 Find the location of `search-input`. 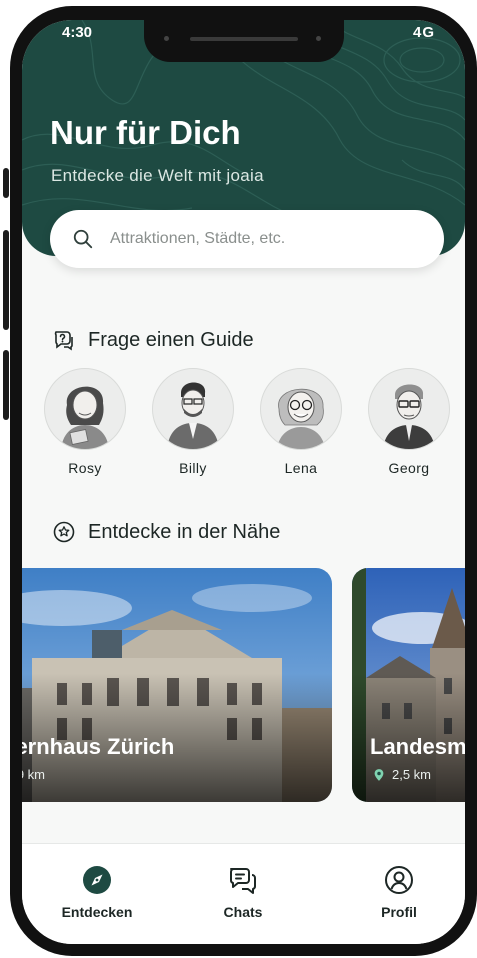

search-input is located at coordinates (260, 239).